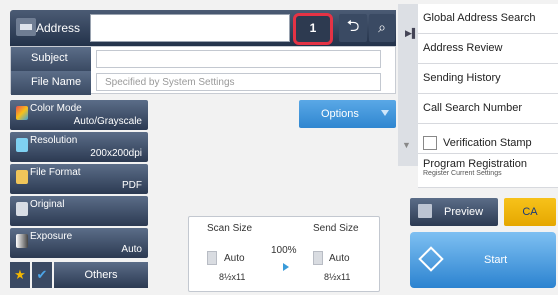 Image resolution: width=558 pixels, height=295 pixels. Describe the element at coordinates (488, 49) in the screenshot. I see `address-review-item: Address Review` at that location.